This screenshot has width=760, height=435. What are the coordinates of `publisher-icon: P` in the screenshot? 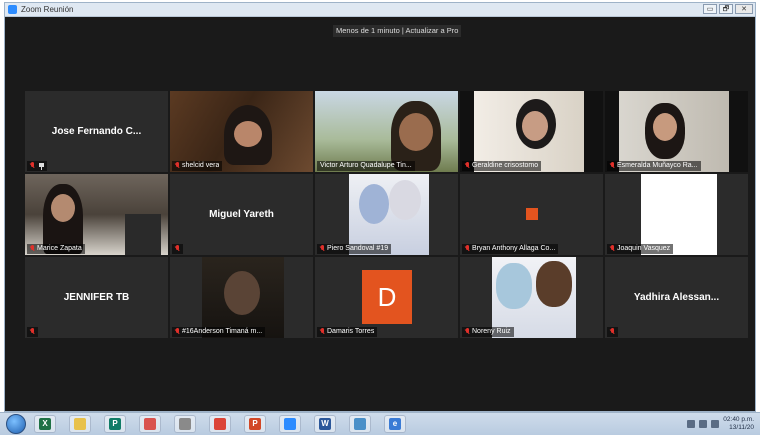 It's located at (115, 424).